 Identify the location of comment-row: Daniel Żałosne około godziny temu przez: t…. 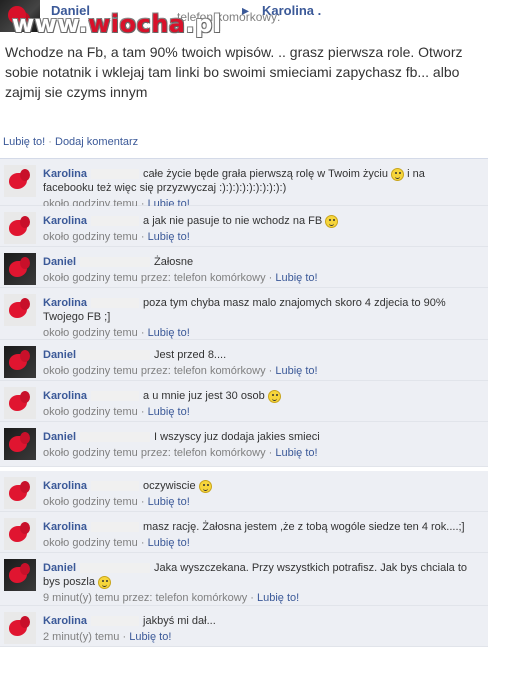
(244, 267).